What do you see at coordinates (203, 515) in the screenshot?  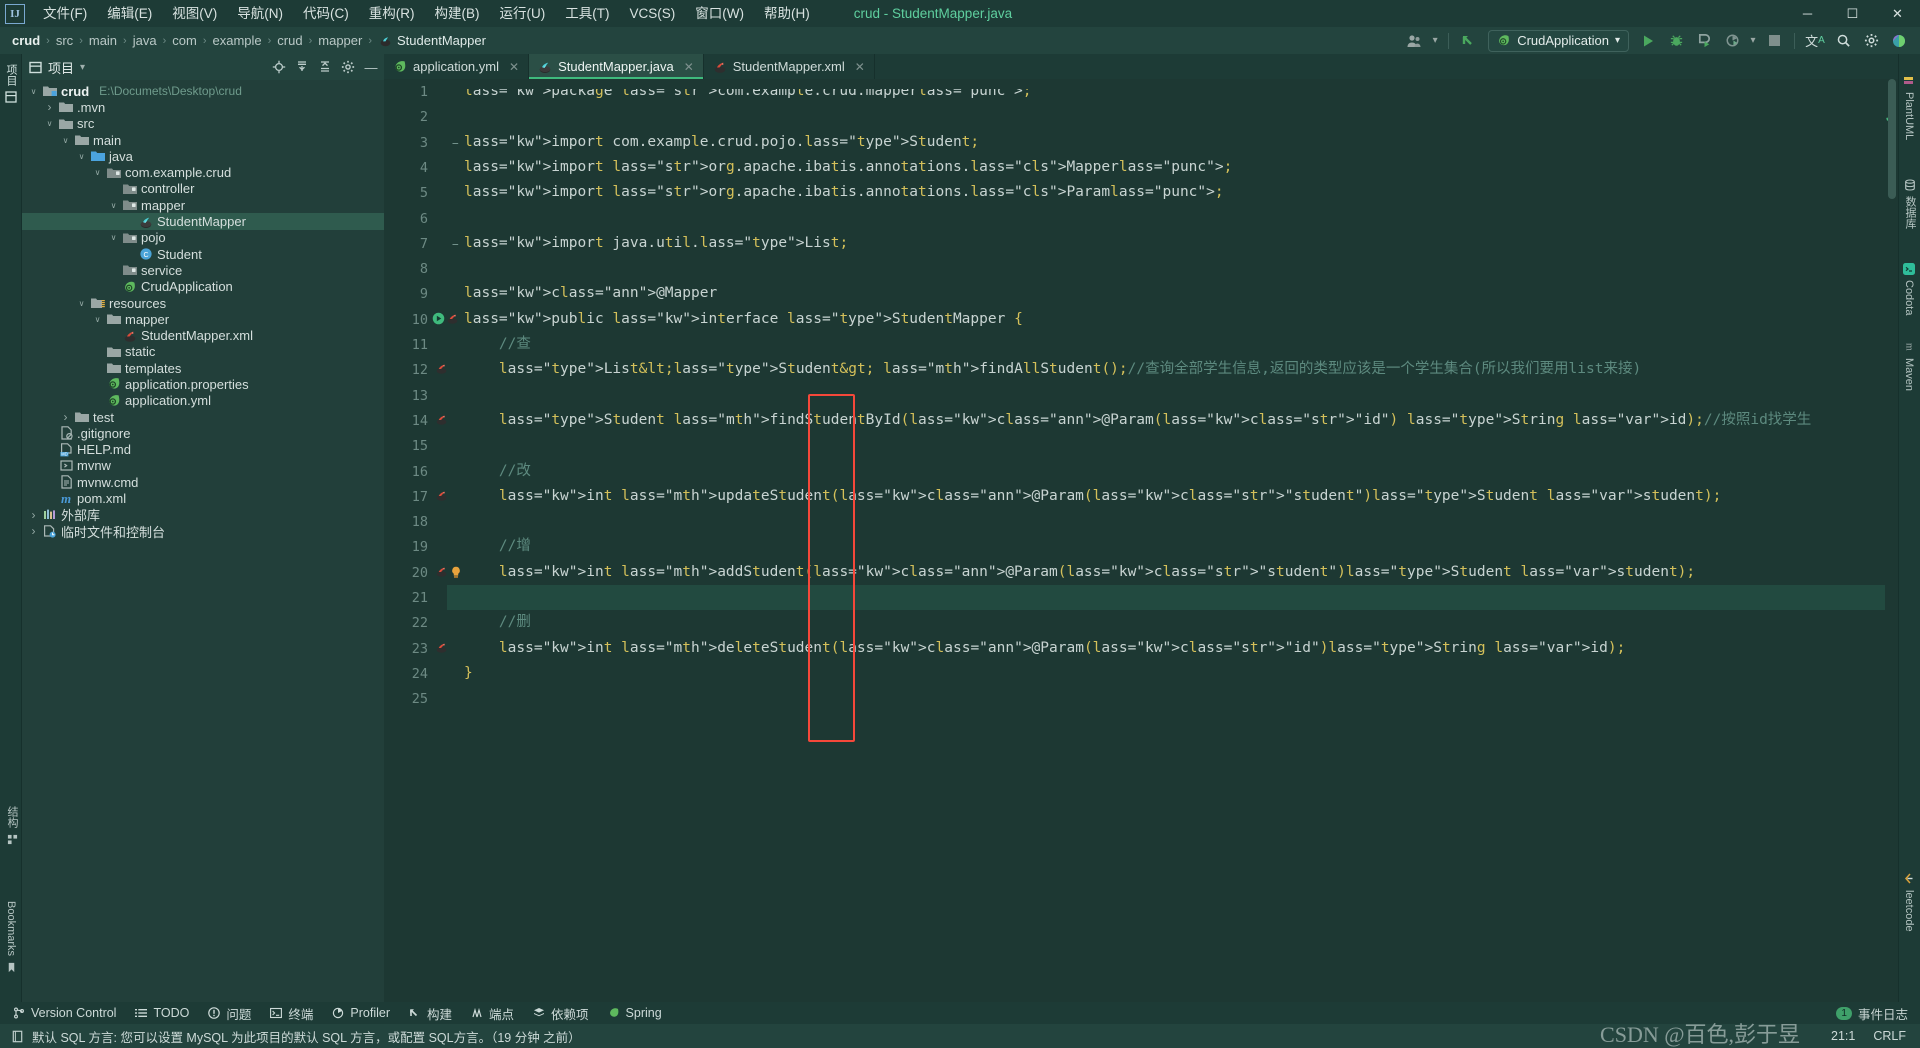 I see `tree-item-: › 外部库` at bounding box center [203, 515].